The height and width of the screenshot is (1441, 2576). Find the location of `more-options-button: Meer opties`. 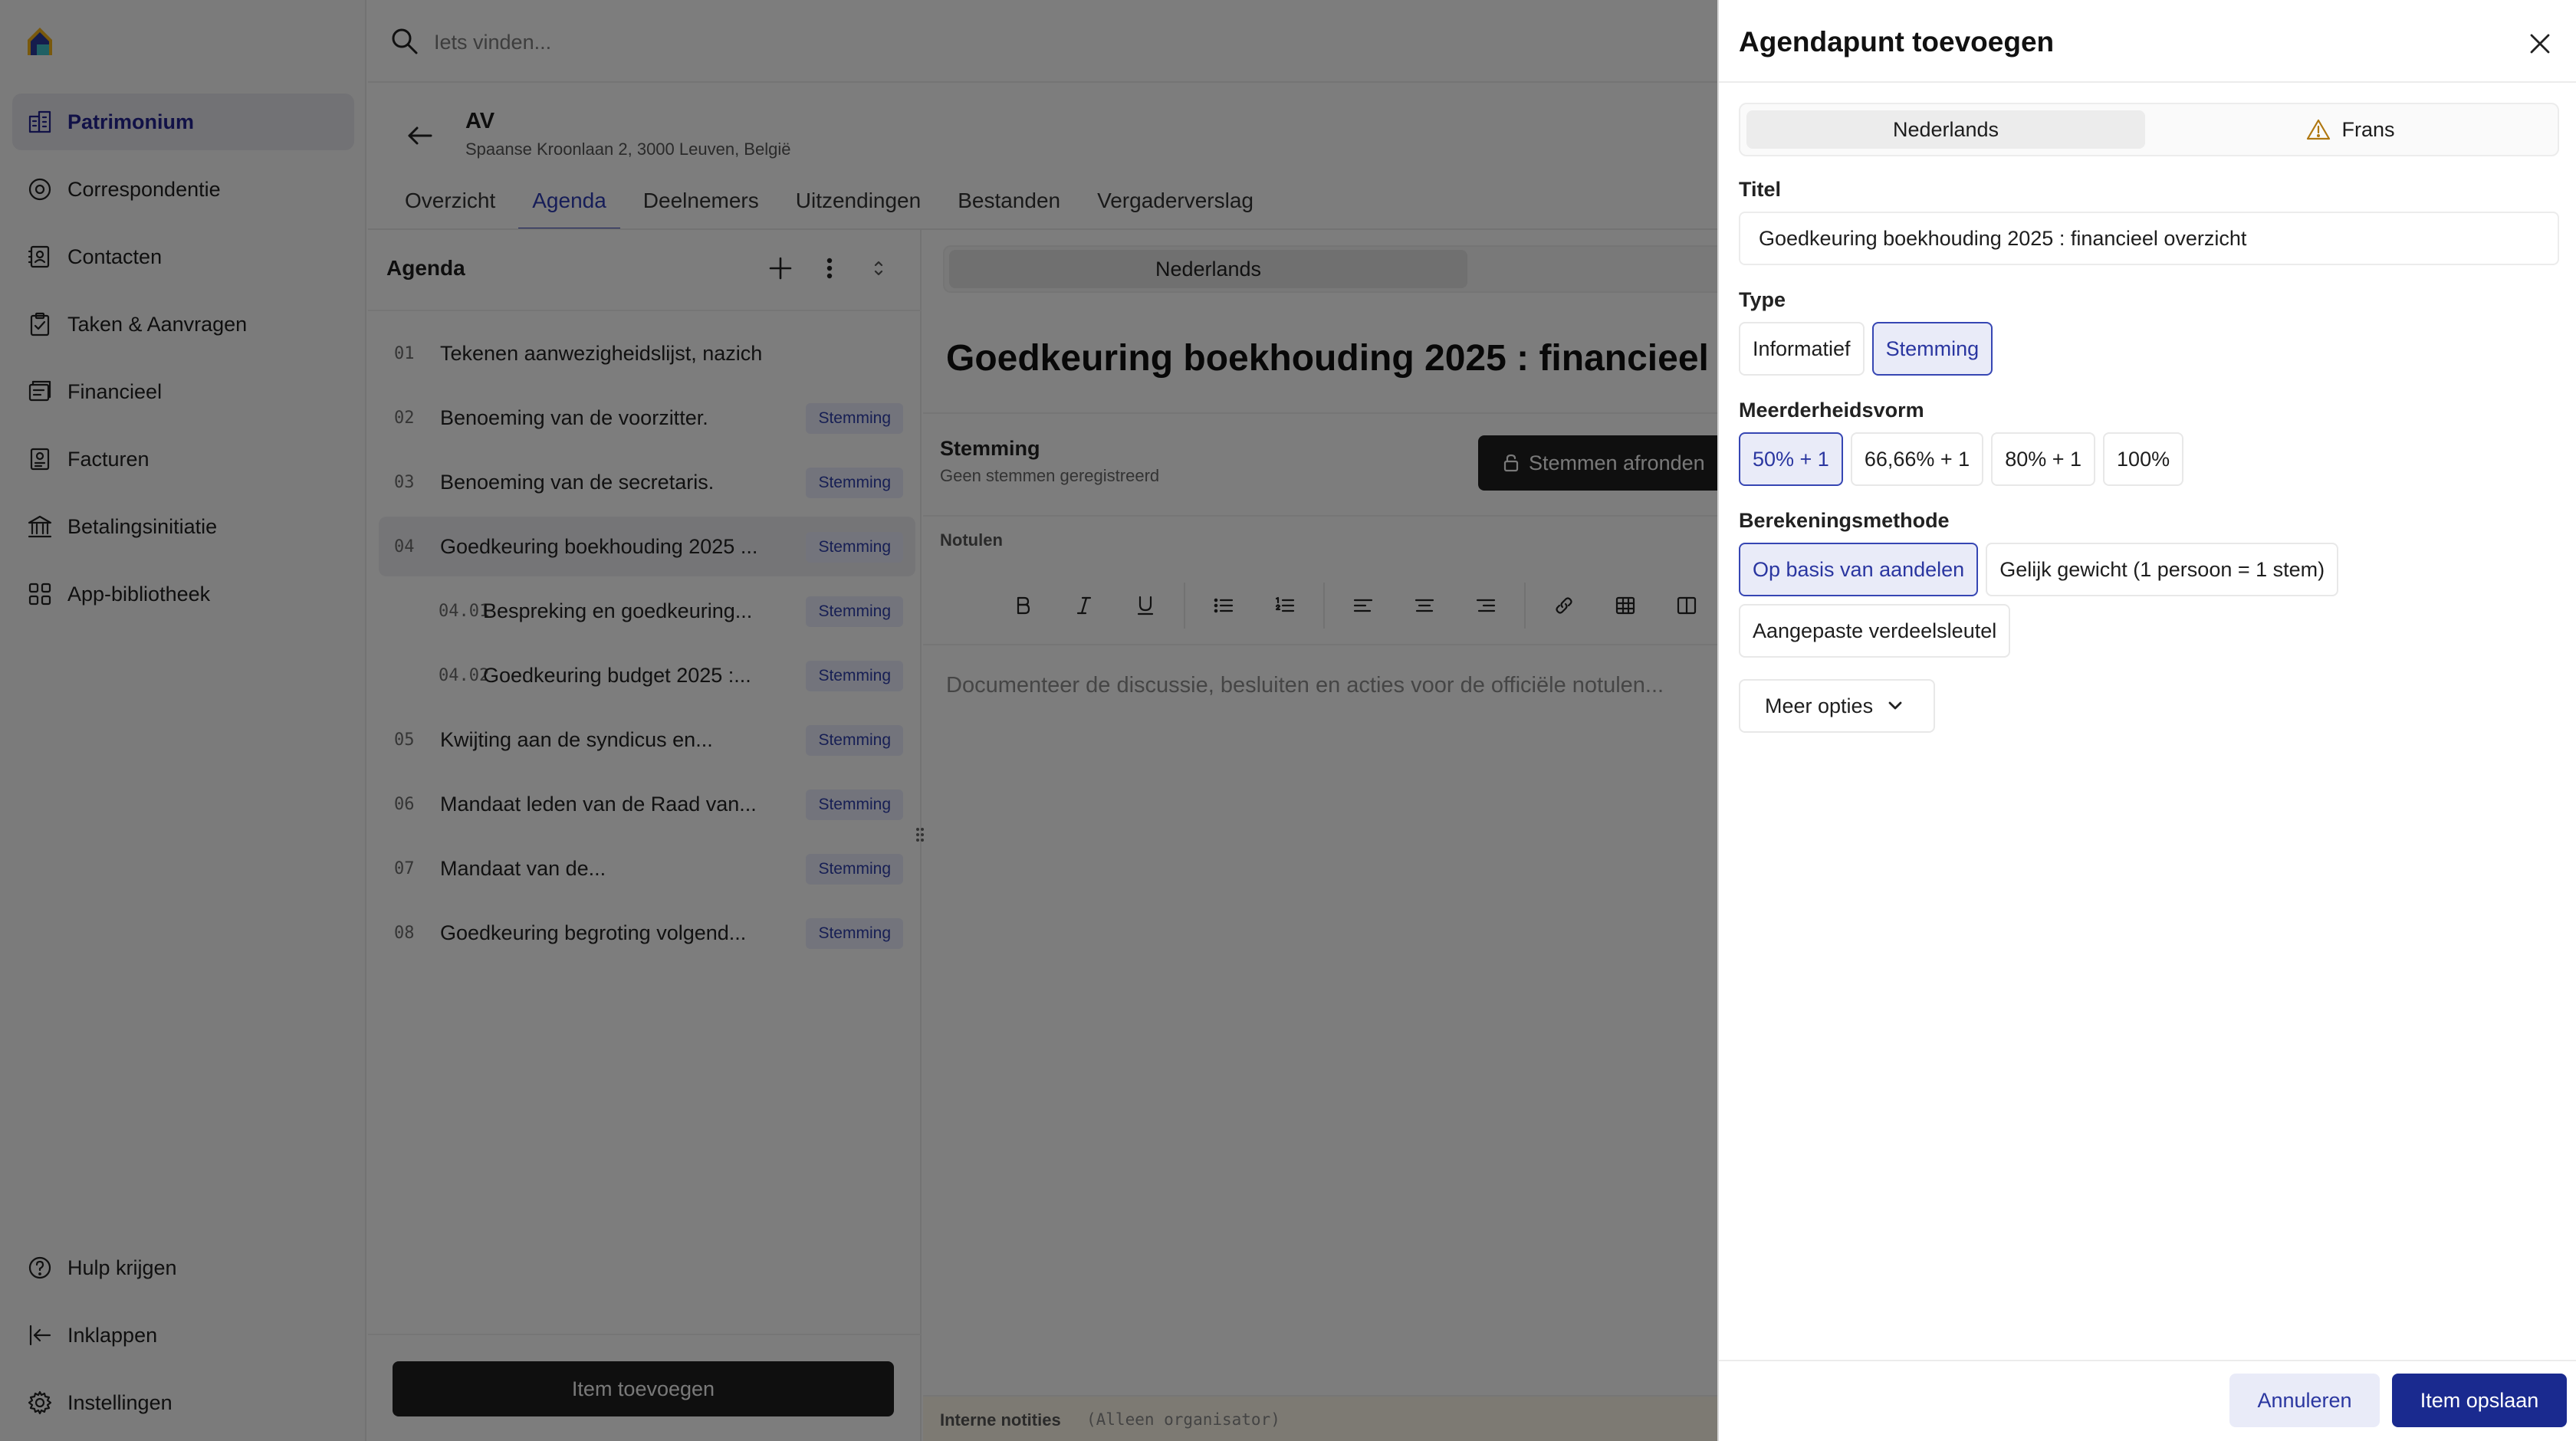

more-options-button: Meer opties is located at coordinates (1837, 706).